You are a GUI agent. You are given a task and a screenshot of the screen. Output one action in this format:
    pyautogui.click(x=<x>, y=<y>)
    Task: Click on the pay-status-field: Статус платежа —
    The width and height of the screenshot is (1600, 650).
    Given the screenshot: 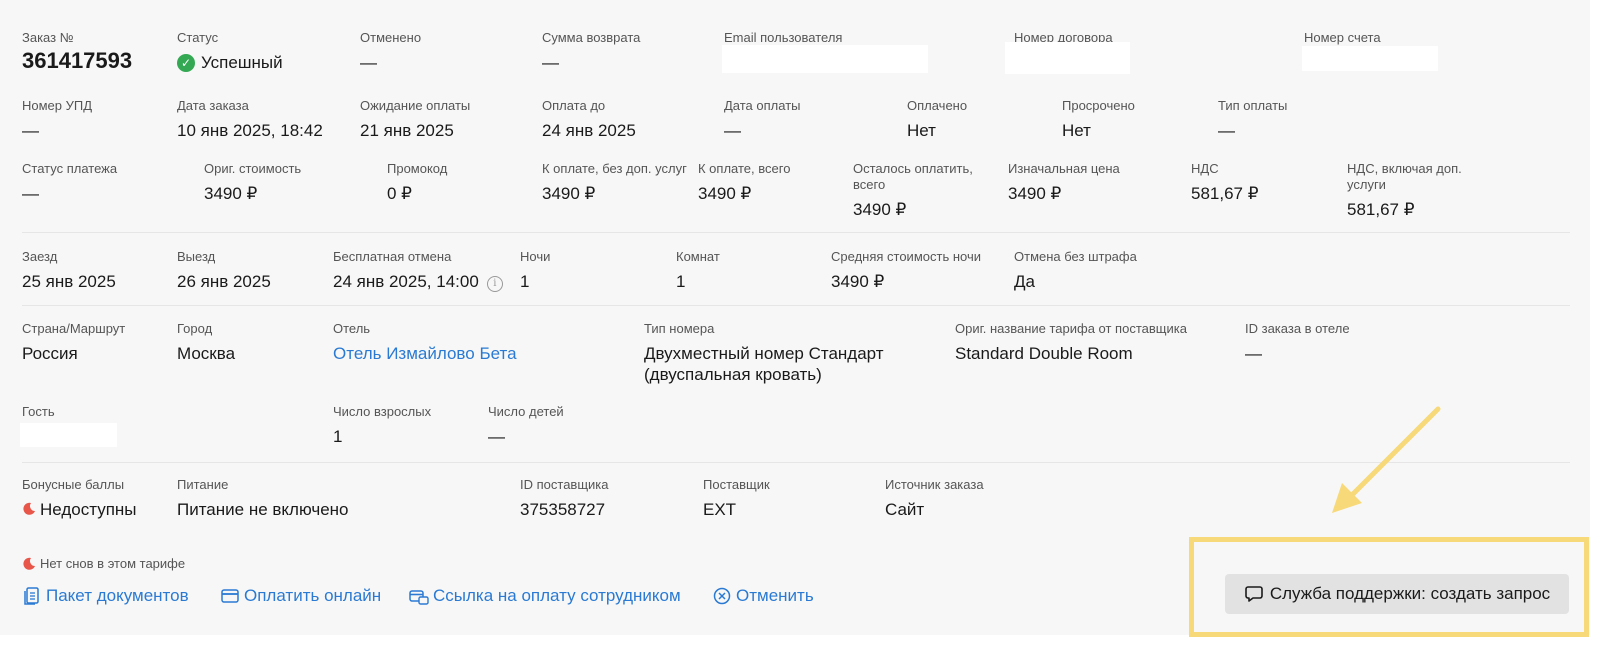 What is the action you would take?
    pyautogui.click(x=69, y=182)
    